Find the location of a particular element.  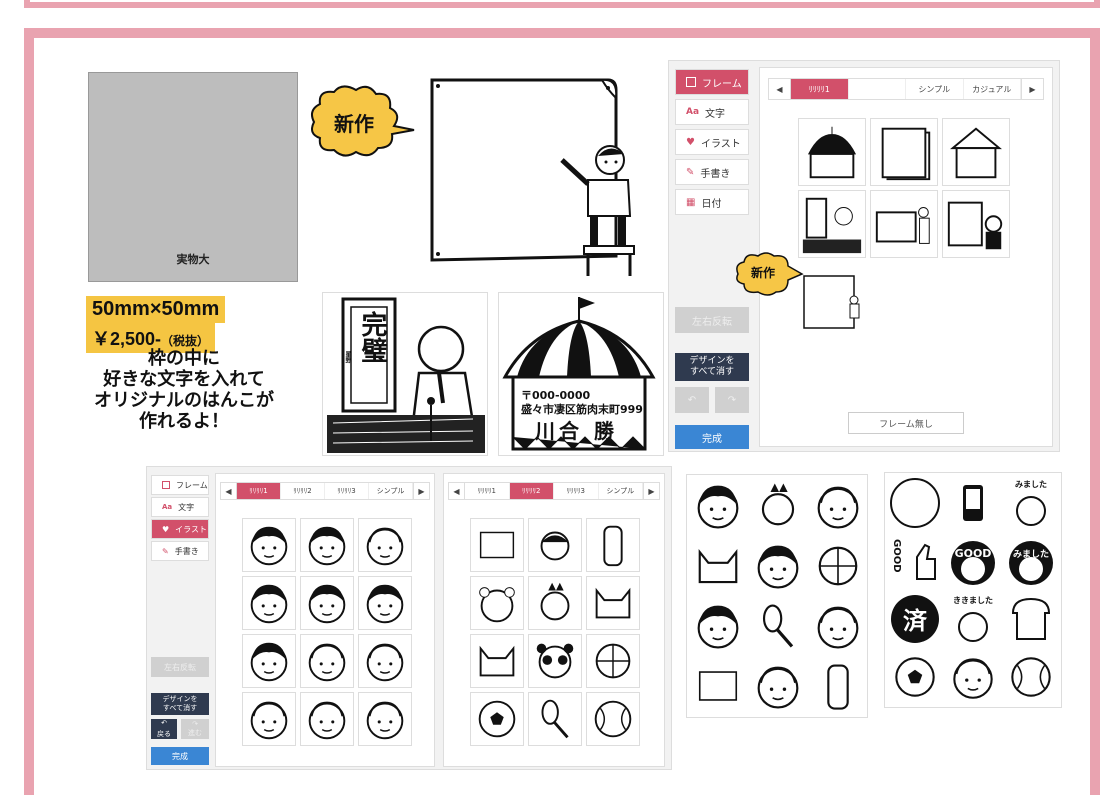

back-button: ↶ 戻る is located at coordinates (164, 729).